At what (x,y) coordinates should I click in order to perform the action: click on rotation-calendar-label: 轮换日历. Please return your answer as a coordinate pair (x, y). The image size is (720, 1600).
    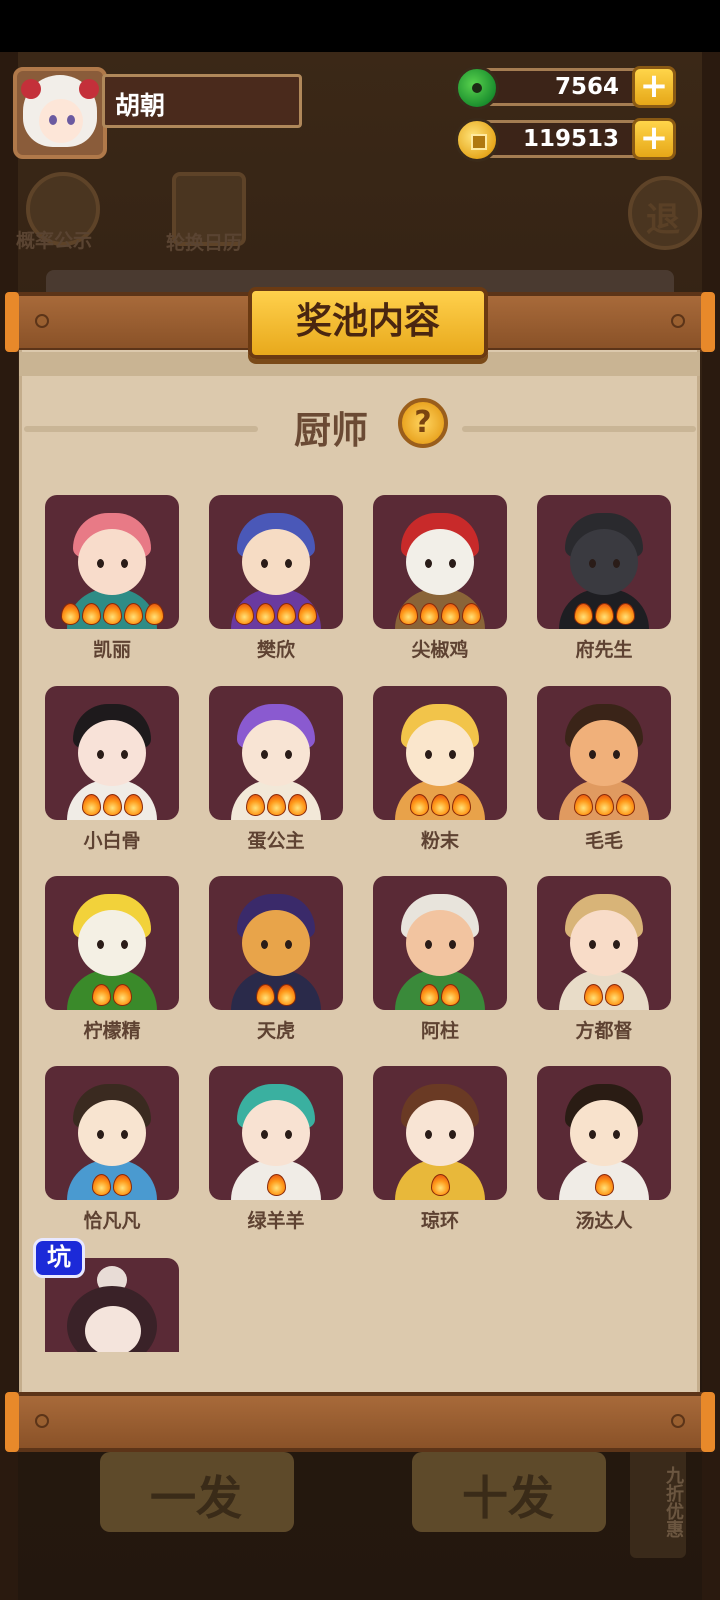
    Looking at the image, I should click on (204, 243).